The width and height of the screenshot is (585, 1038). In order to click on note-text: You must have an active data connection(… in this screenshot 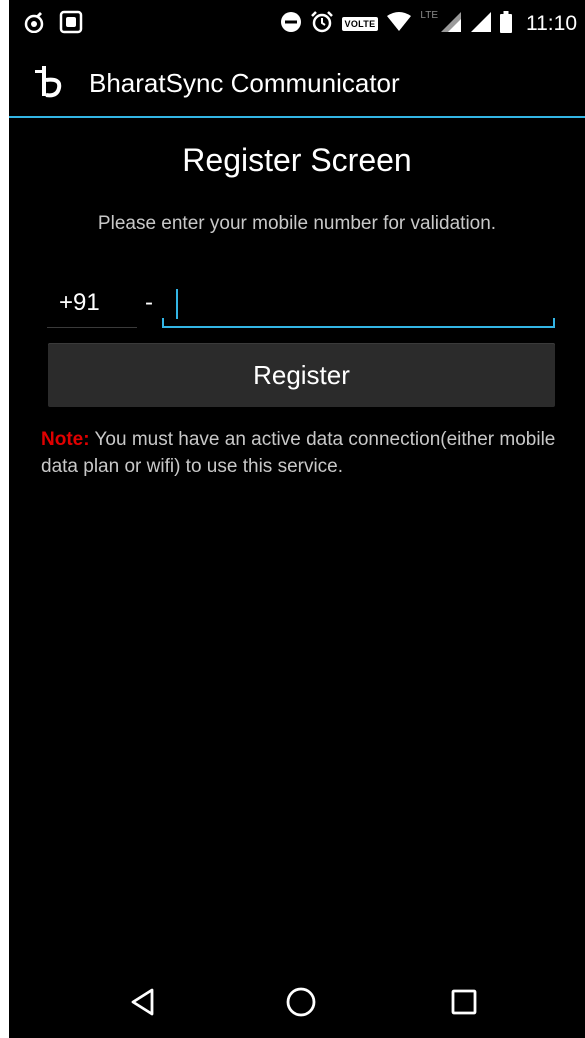, I will do `click(298, 453)`.